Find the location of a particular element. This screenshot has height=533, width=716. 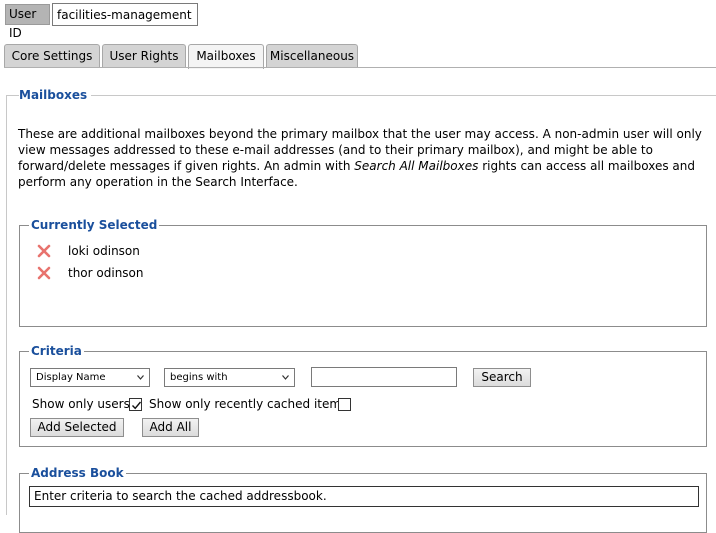

selected-item-name: loki odinson is located at coordinates (104, 251).